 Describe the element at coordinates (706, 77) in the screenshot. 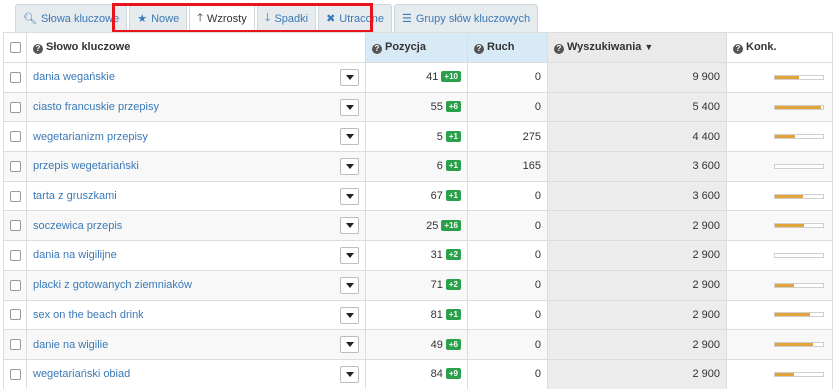

I see `searches-value: 9 900` at that location.